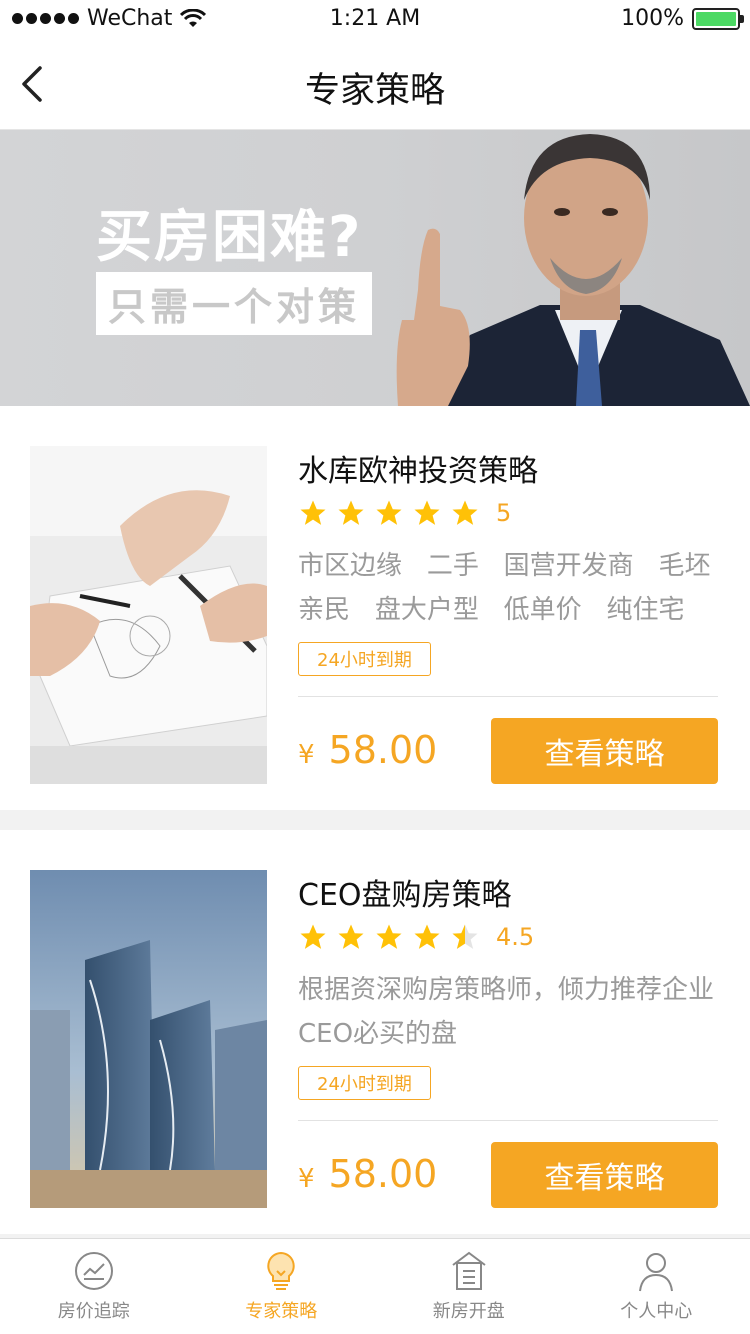 The height and width of the screenshot is (1334, 750). I want to click on rating-value: 4.5, so click(515, 937).